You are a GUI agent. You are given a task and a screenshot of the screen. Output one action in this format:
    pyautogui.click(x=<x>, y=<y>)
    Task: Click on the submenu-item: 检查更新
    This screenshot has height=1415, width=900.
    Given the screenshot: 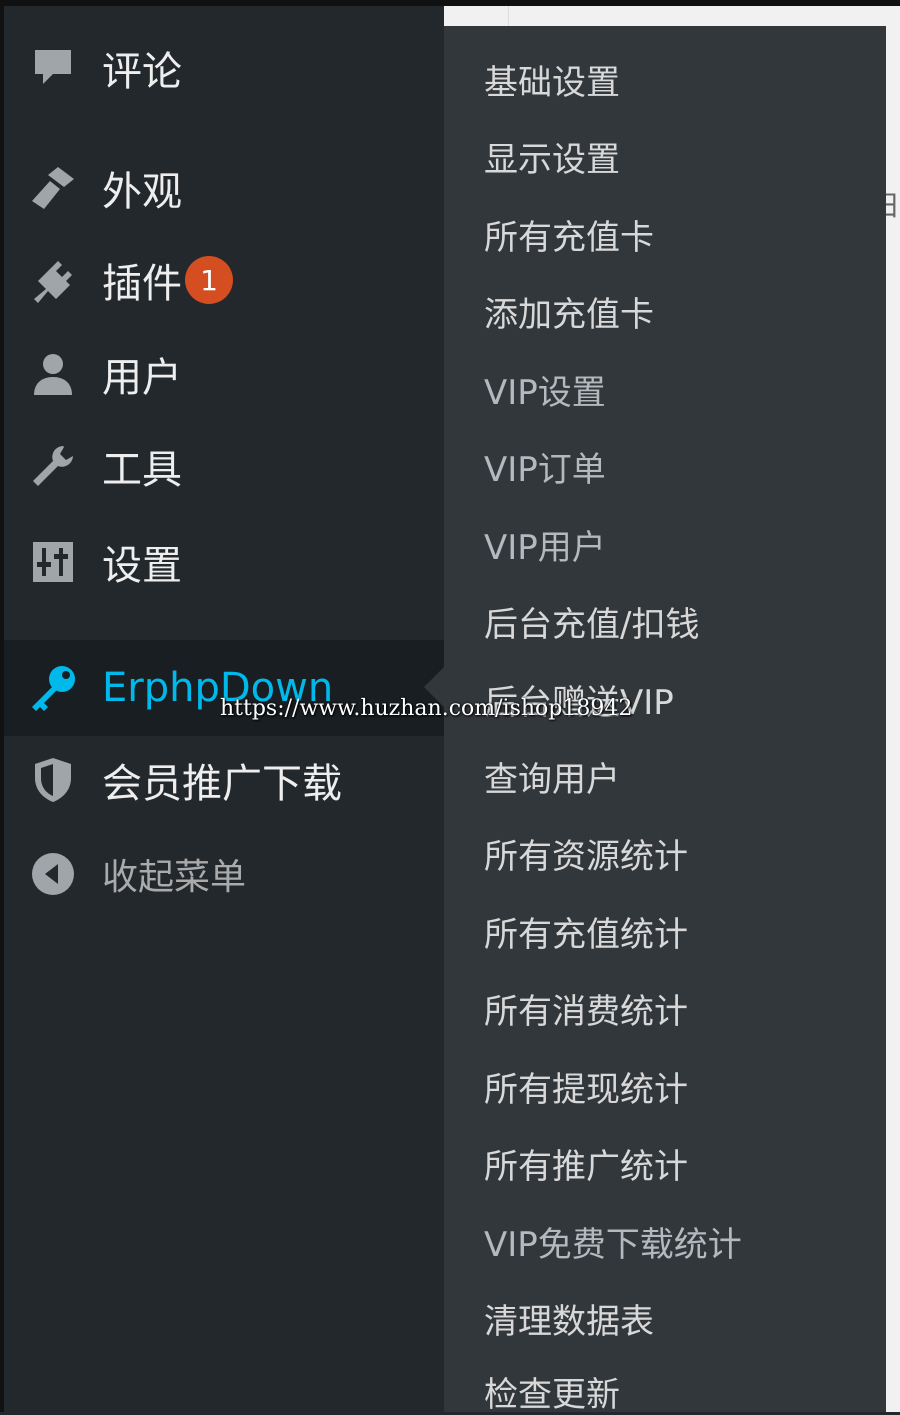 What is the action you would take?
    pyautogui.click(x=552, y=1395)
    